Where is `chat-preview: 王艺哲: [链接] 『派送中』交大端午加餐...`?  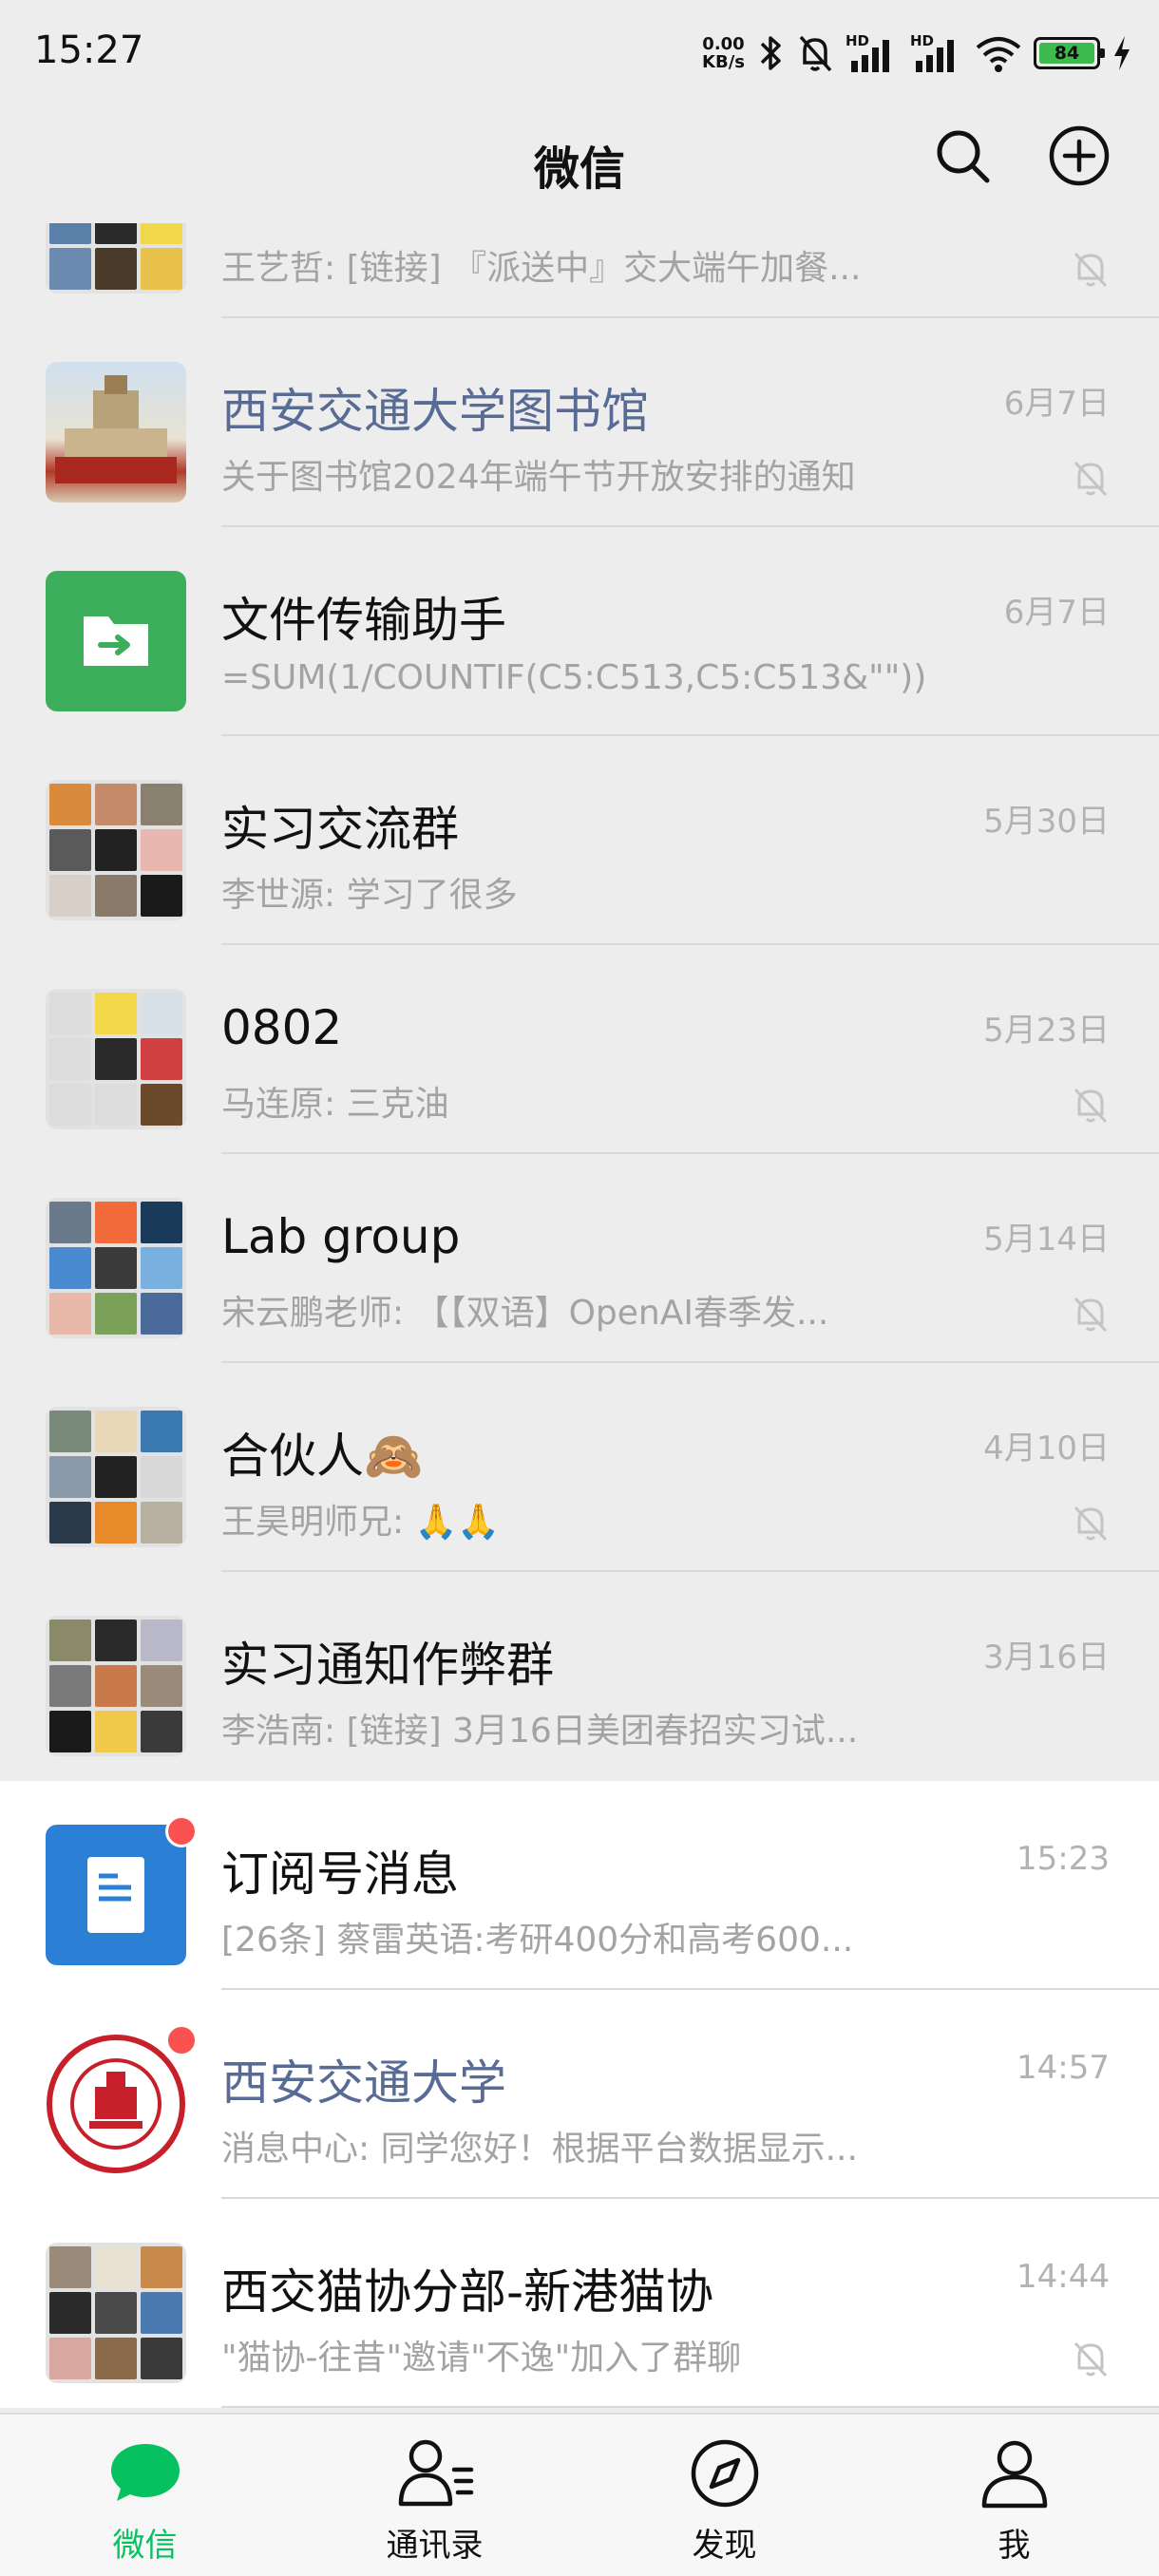
chat-preview: 王艺哲: [链接] 『派送中』交大端午加餐... is located at coordinates (541, 268).